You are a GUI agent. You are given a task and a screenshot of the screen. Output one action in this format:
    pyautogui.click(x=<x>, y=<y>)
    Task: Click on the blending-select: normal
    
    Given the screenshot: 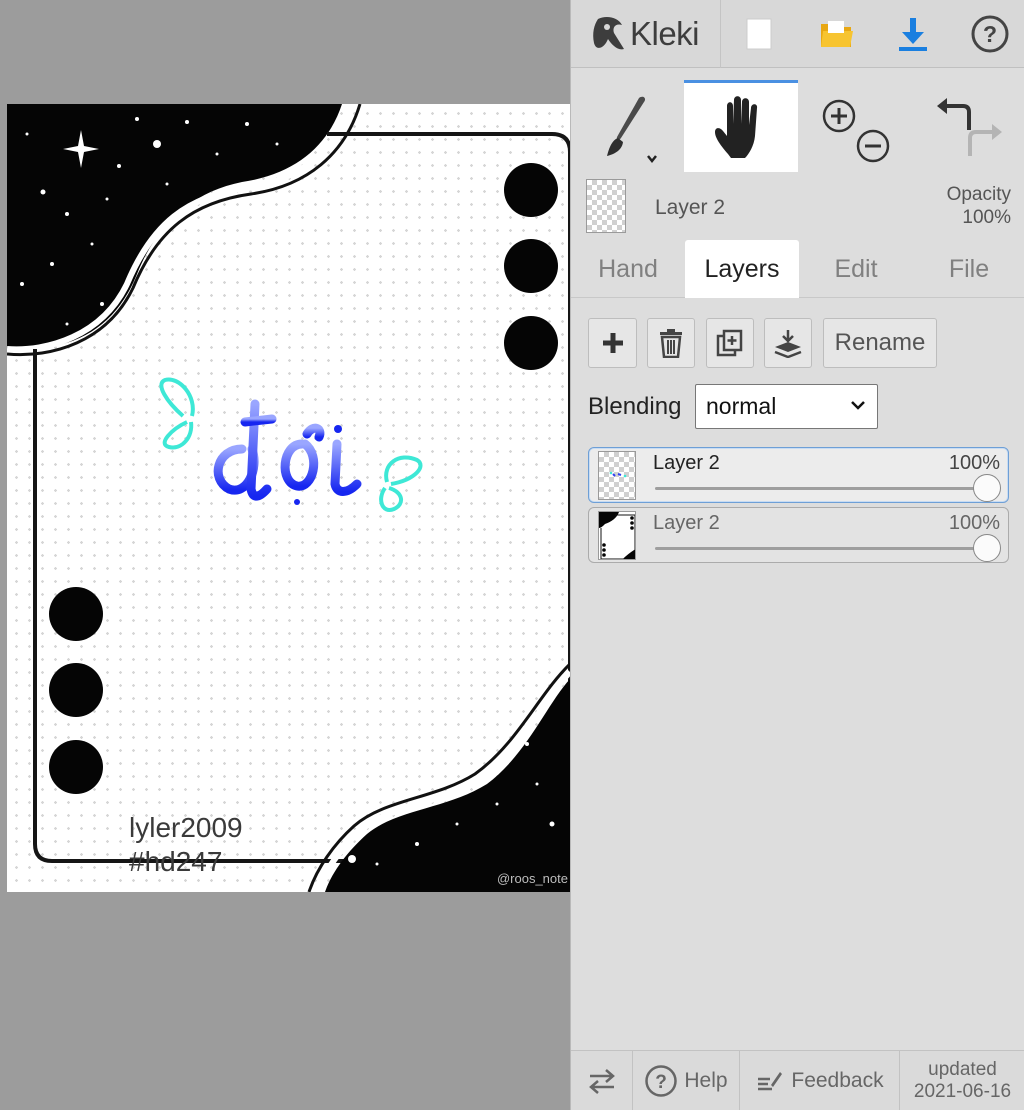 What is the action you would take?
    pyautogui.click(x=786, y=406)
    